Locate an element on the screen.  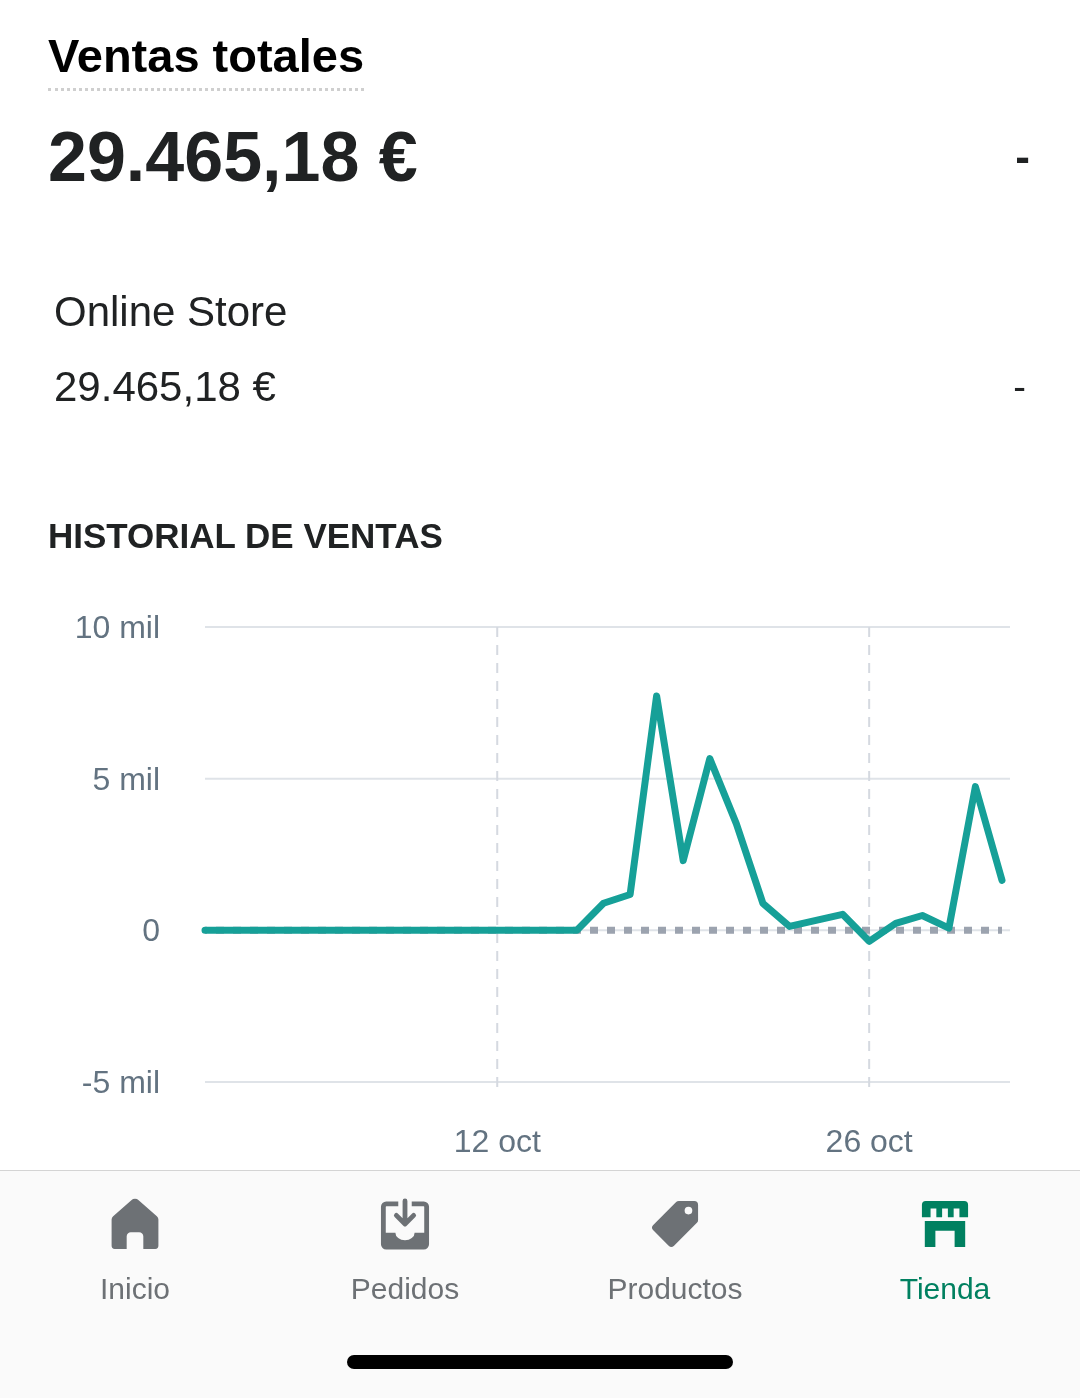
channel-sales-value: 29.465,18 € is located at coordinates (165, 387).